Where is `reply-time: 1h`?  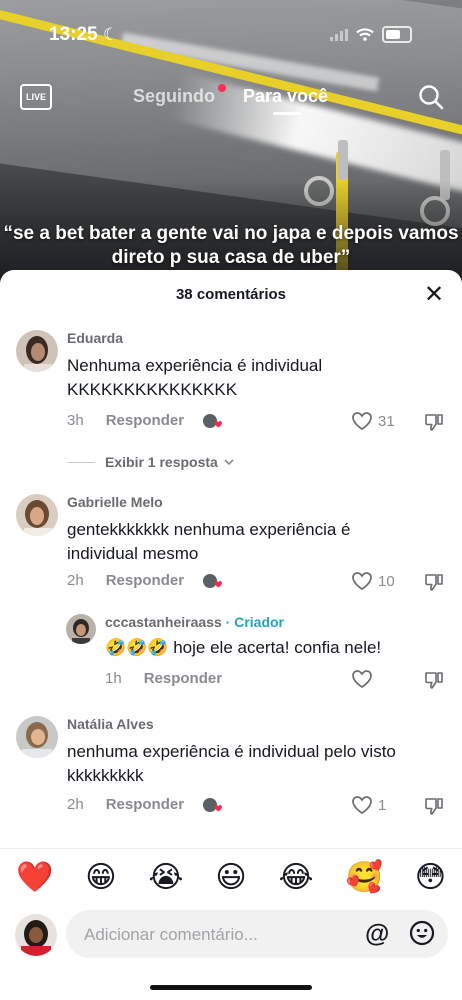 reply-time: 1h is located at coordinates (113, 678).